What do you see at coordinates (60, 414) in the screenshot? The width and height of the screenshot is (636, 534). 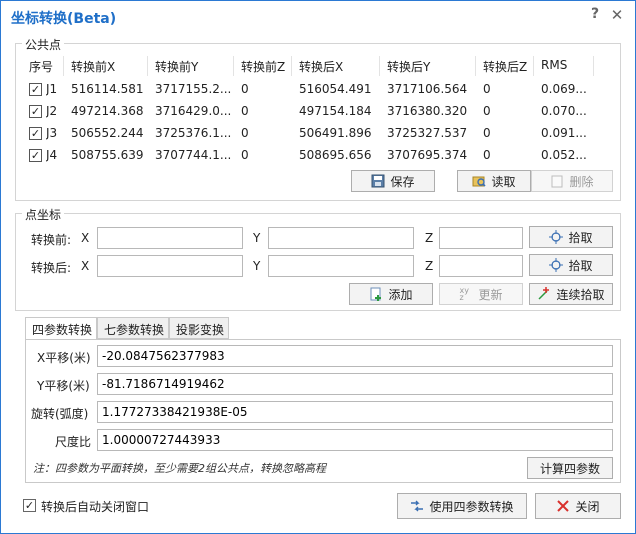 I see `rotation-label: 旋转(弧度)` at bounding box center [60, 414].